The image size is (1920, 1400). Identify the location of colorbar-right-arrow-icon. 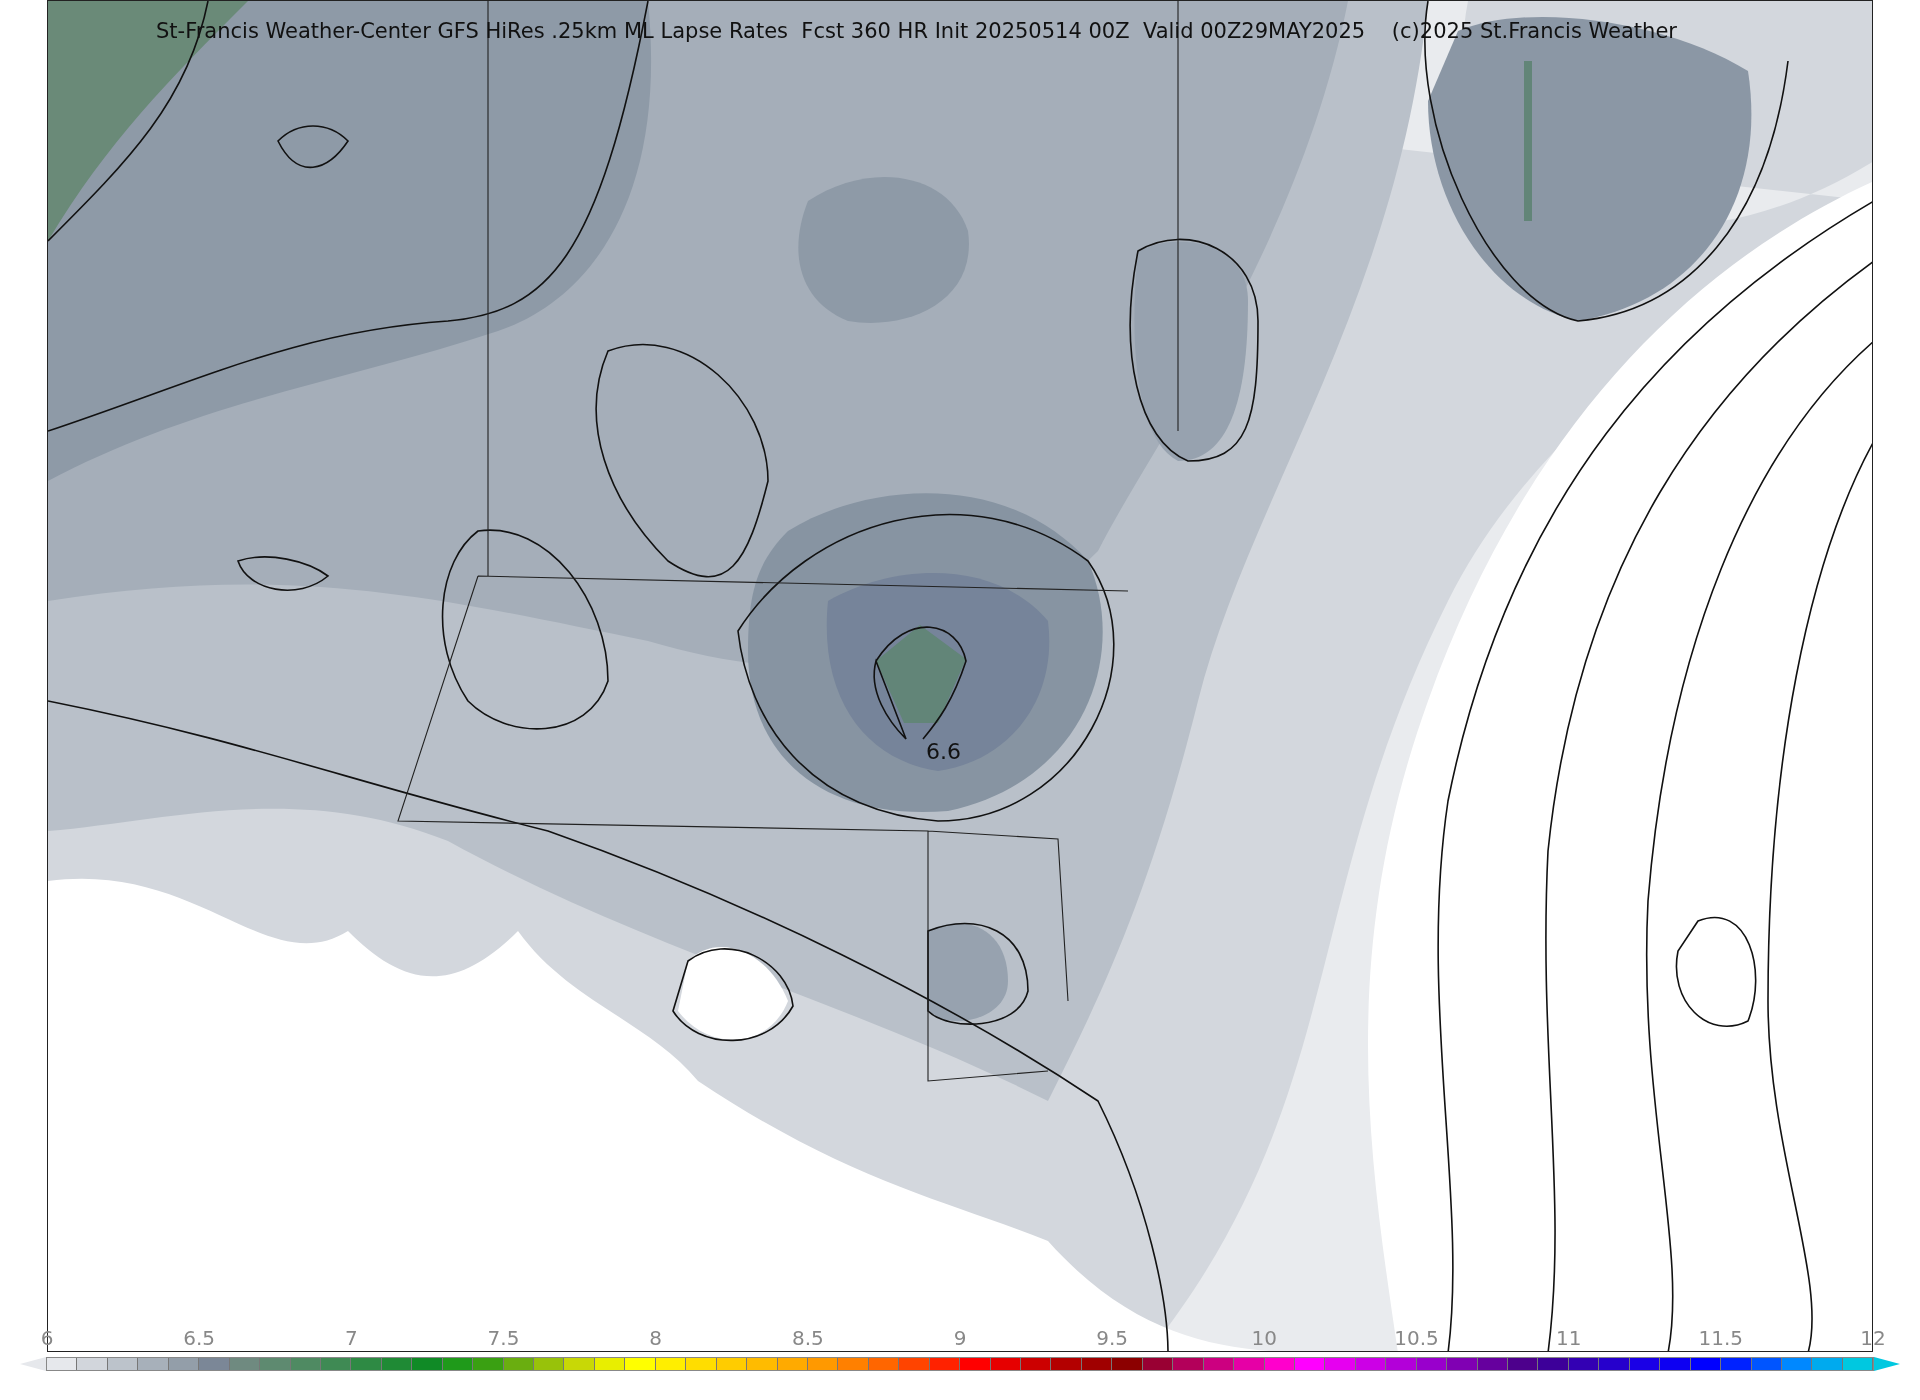
(1887, 1364).